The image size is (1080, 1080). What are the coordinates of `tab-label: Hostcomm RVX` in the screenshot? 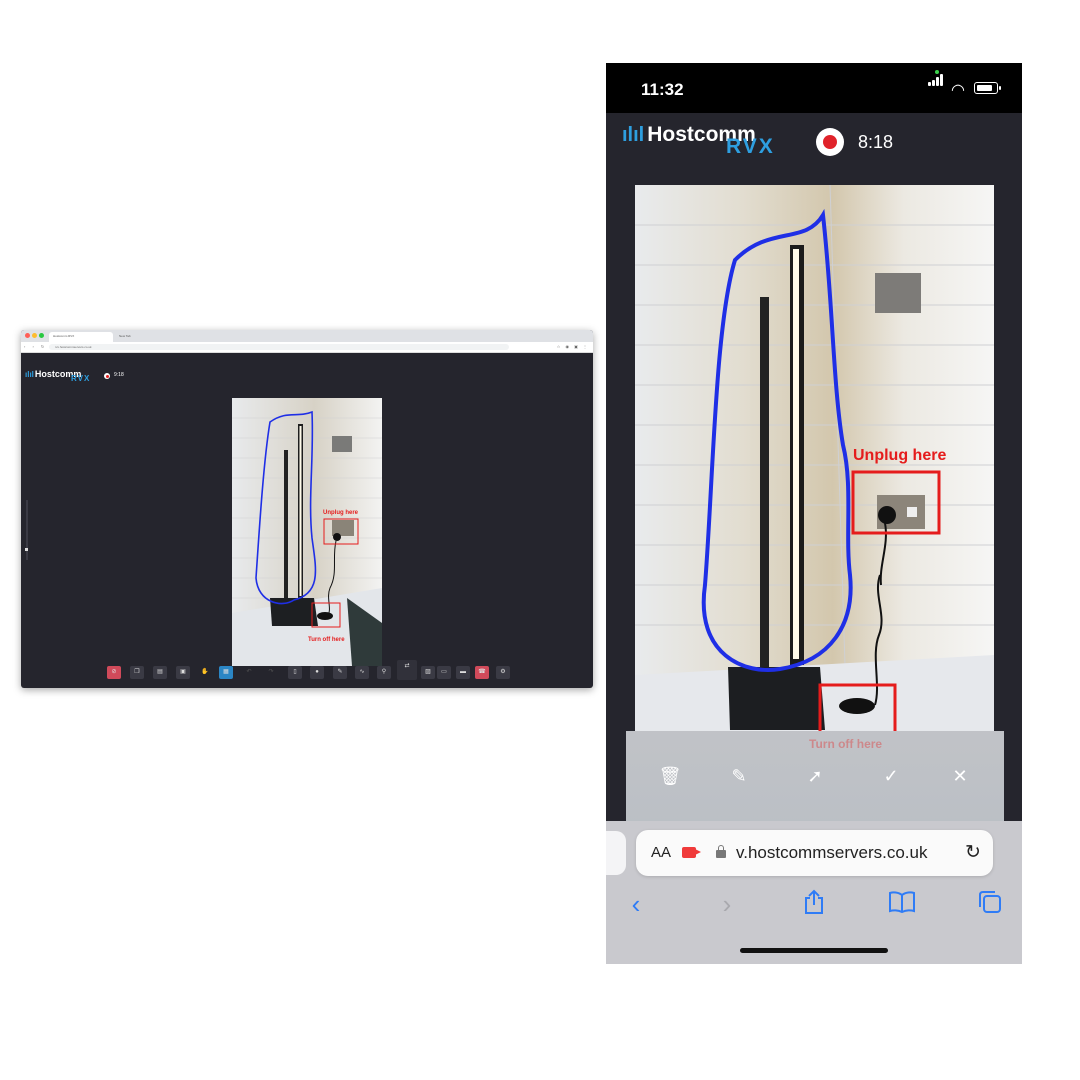 It's located at (64, 336).